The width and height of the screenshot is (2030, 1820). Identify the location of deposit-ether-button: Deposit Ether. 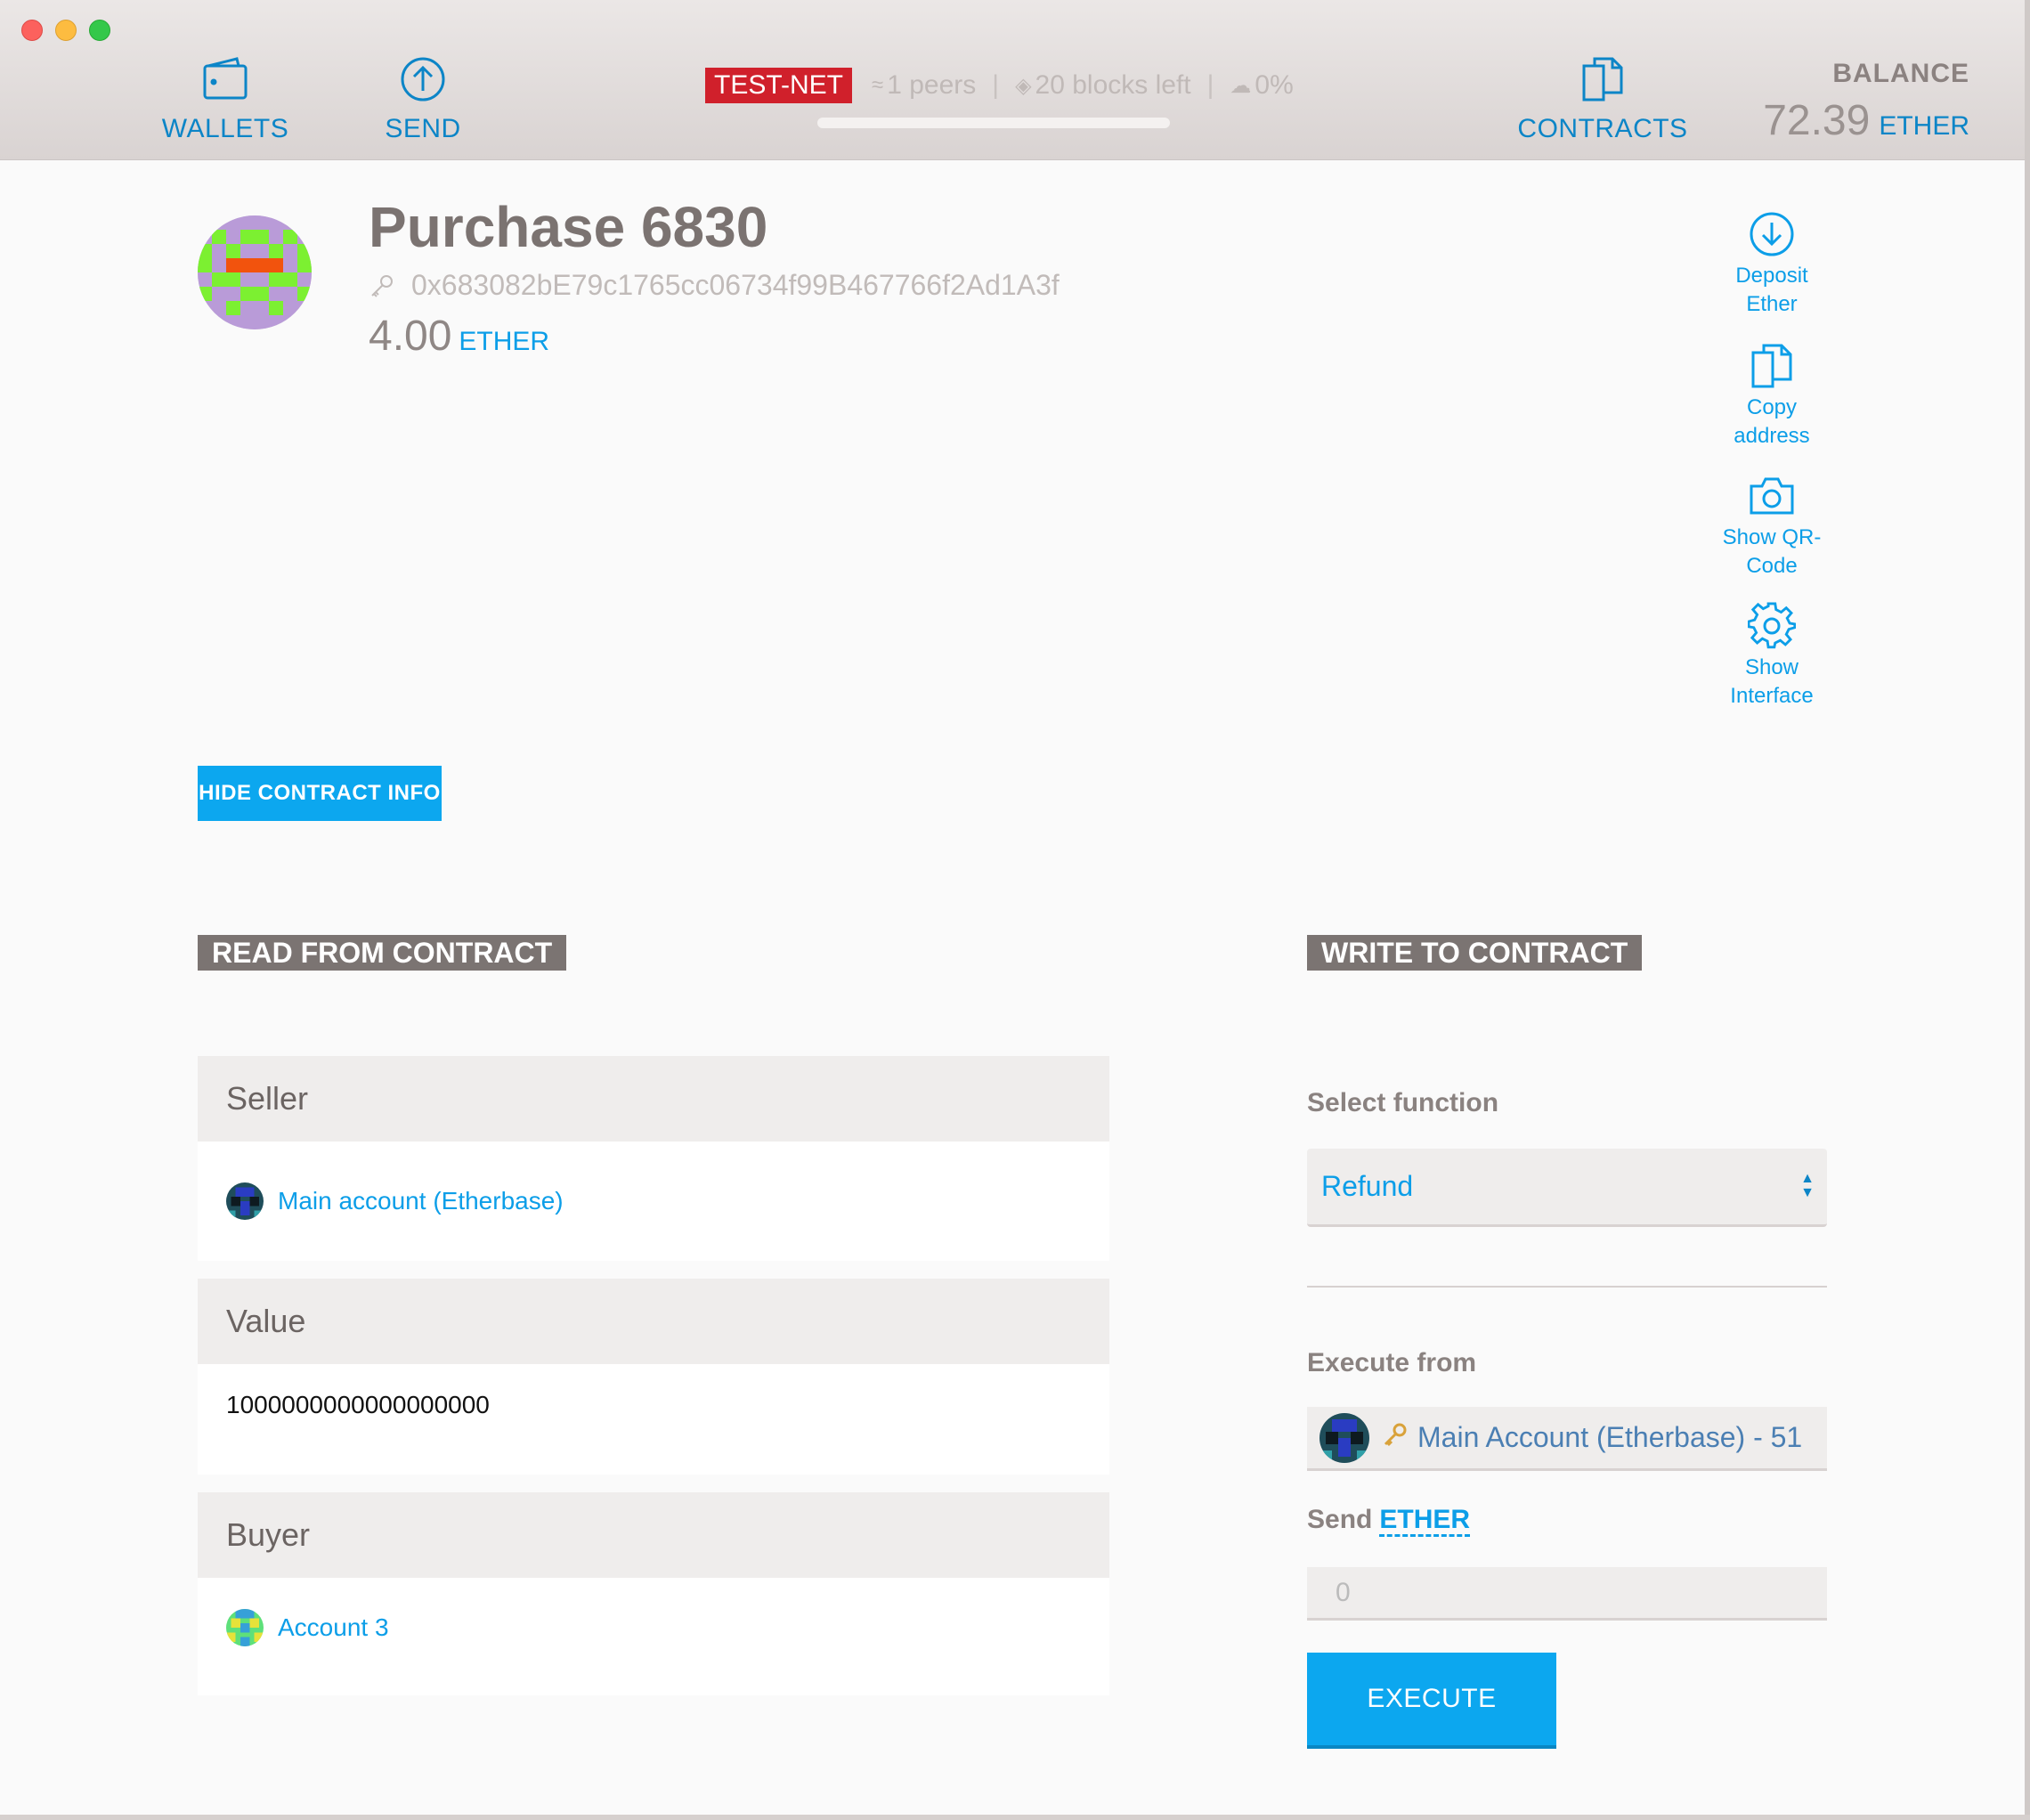
(1771, 264).